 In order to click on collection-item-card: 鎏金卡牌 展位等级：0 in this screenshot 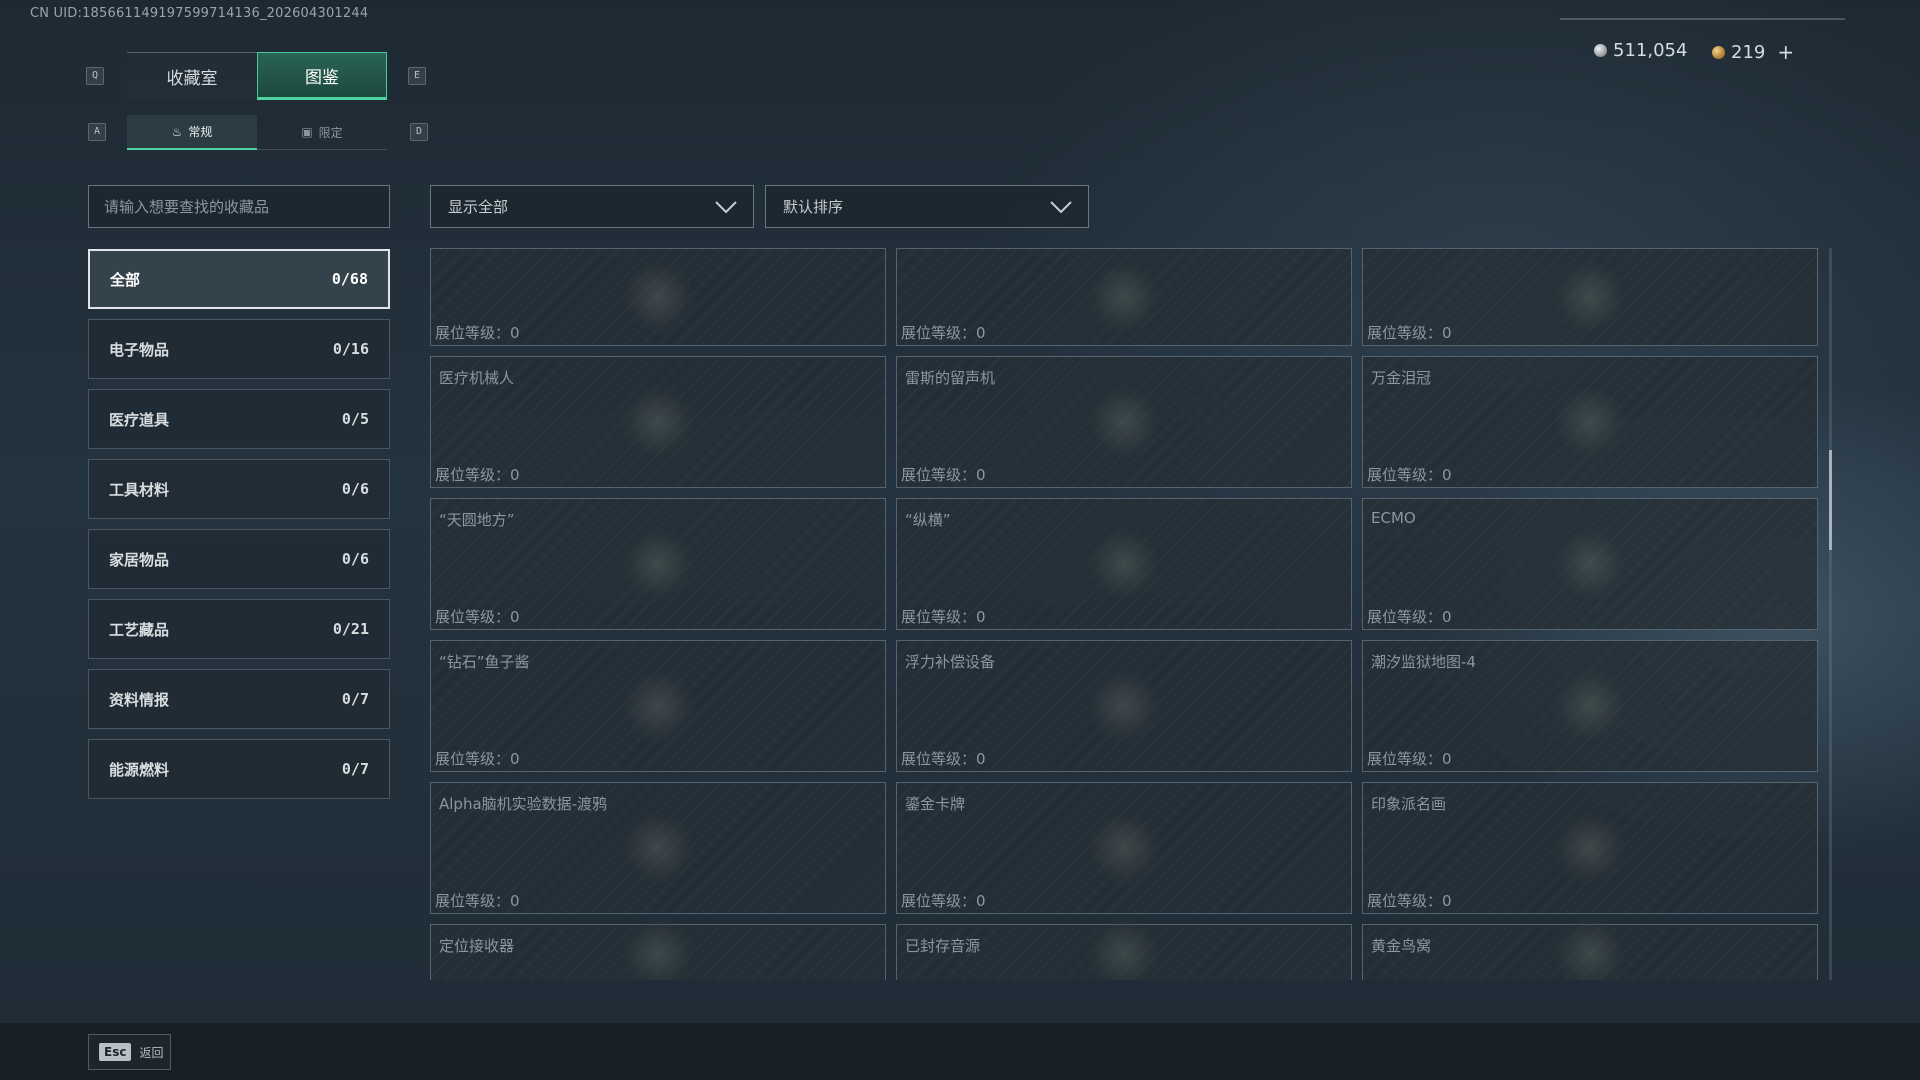, I will do `click(1124, 848)`.